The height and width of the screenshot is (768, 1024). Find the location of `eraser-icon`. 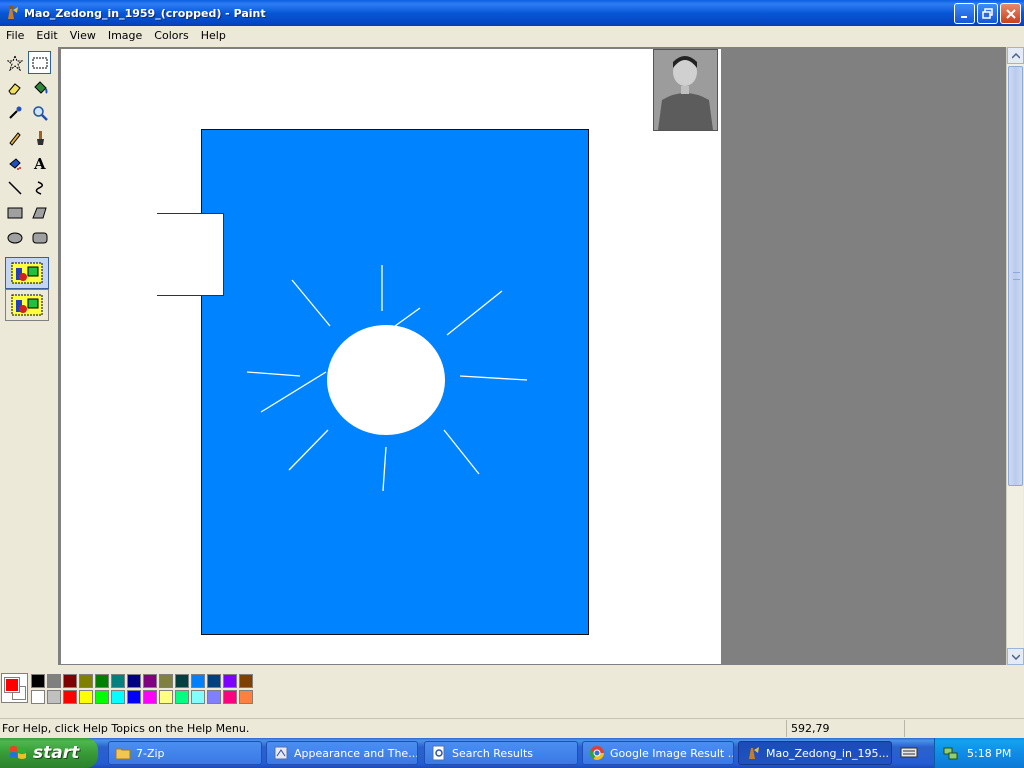

eraser-icon is located at coordinates (14, 88).